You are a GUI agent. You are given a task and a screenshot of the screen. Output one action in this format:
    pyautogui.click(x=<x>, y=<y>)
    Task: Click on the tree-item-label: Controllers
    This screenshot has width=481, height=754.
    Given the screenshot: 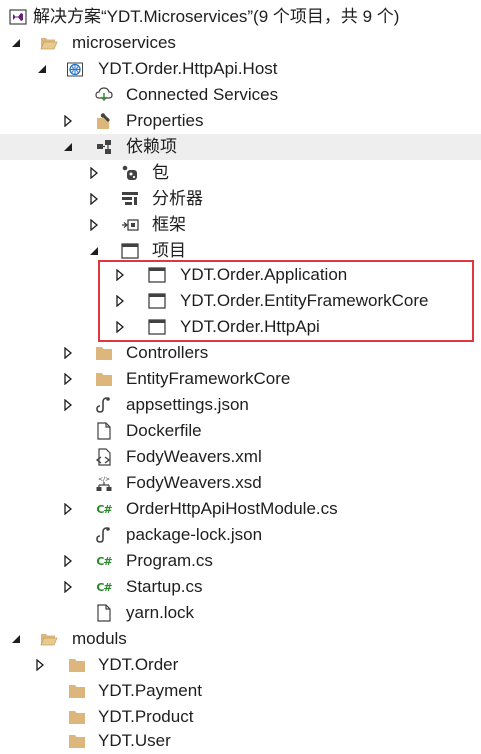 What is the action you would take?
    pyautogui.click(x=167, y=352)
    